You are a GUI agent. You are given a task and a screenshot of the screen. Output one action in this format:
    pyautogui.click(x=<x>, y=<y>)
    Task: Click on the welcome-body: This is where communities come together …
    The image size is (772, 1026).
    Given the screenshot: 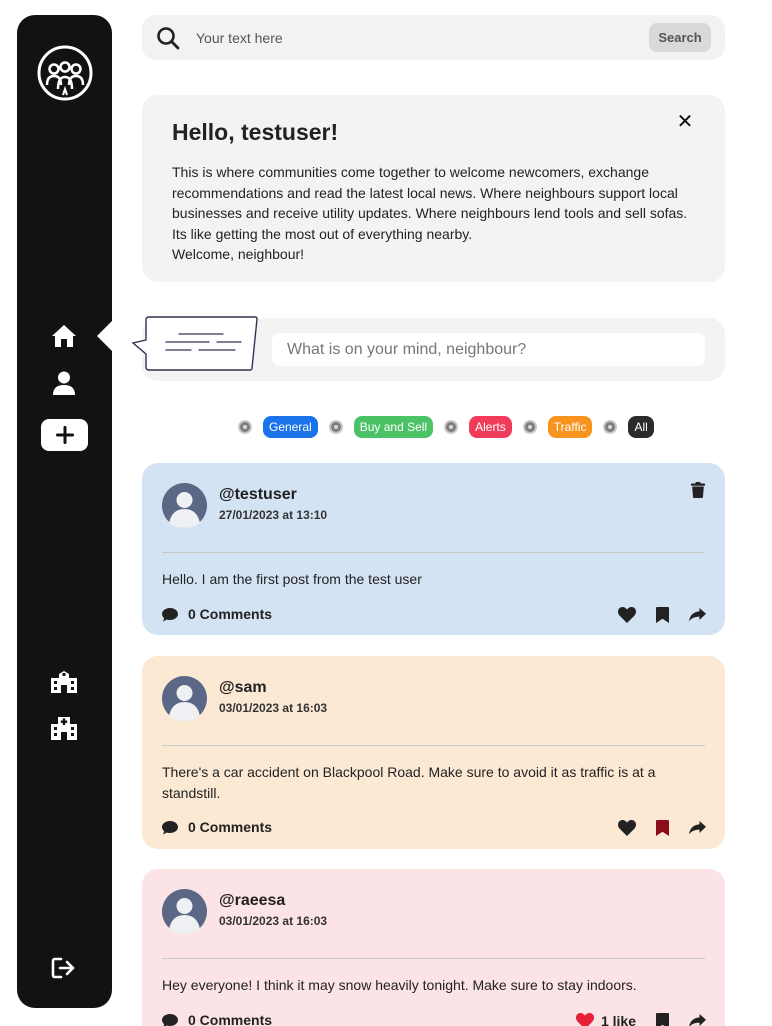 What is the action you would take?
    pyautogui.click(x=437, y=213)
    